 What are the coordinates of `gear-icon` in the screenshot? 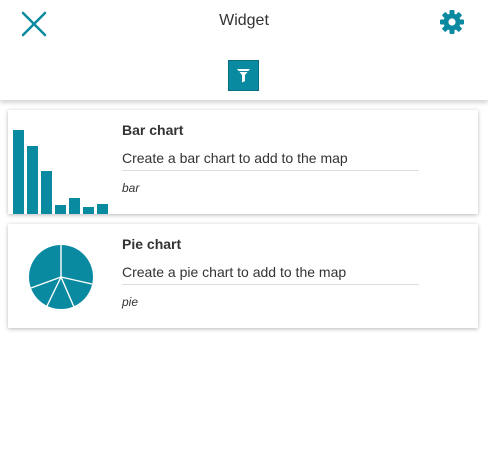 It's located at (452, 22).